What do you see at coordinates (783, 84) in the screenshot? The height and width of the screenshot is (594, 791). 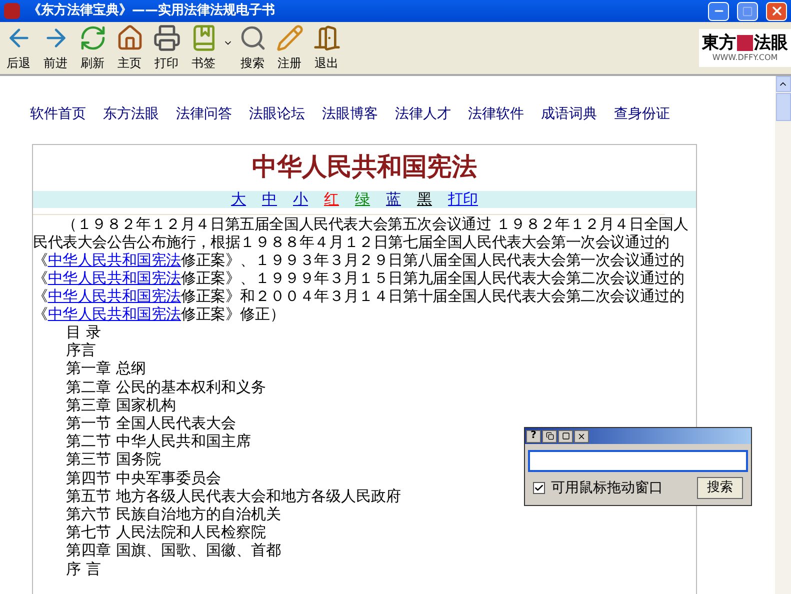 I see `scroll-up-button` at bounding box center [783, 84].